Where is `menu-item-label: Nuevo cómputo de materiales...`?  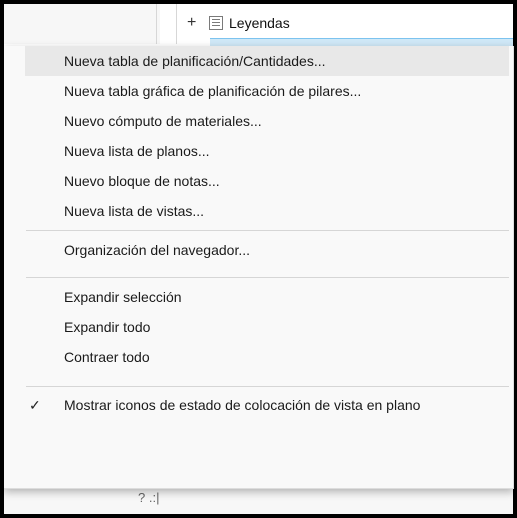 menu-item-label: Nuevo cómputo de materiales... is located at coordinates (163, 121).